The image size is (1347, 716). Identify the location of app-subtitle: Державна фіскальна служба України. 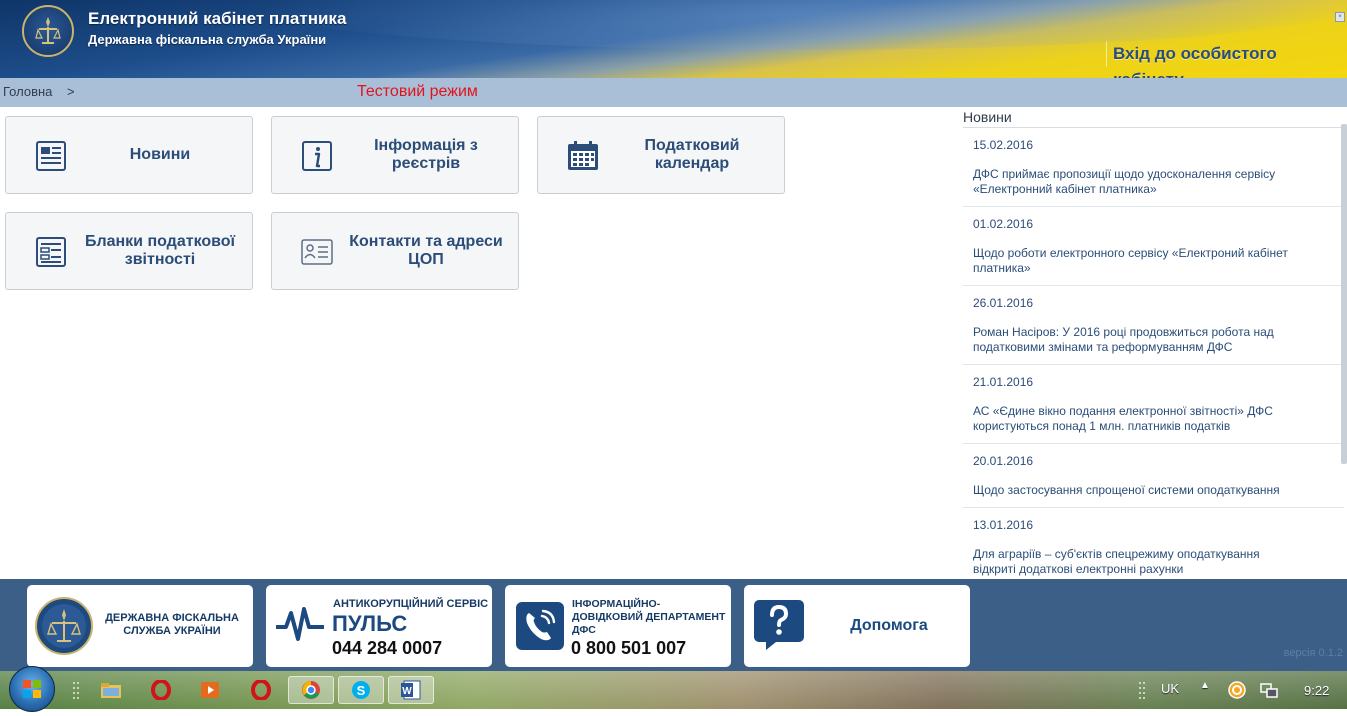
(207, 39).